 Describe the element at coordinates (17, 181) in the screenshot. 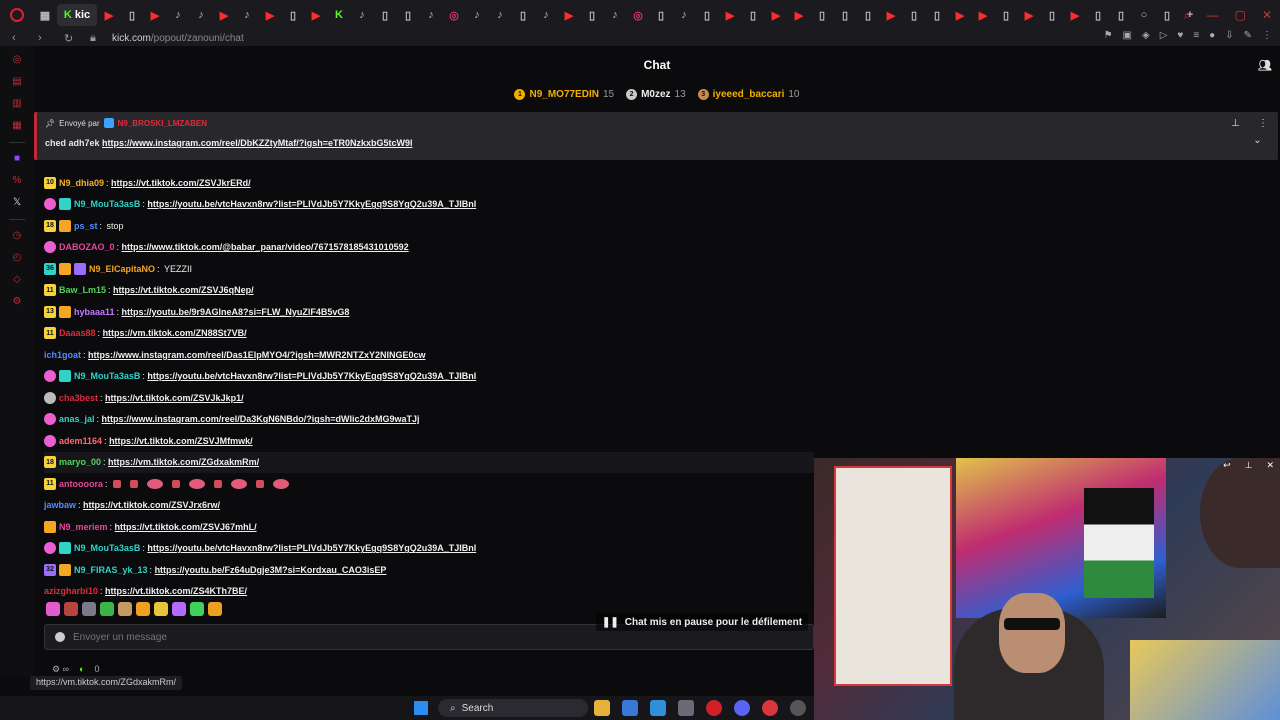

I see `percent-icon: %` at that location.